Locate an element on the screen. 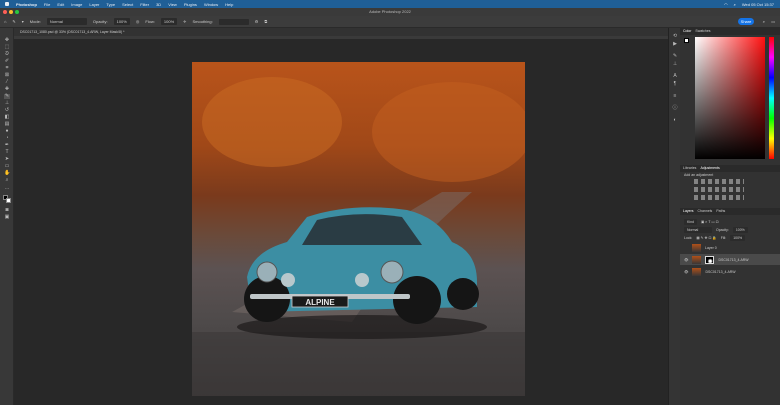  layer-row: Layer 0 is located at coordinates (730, 247).